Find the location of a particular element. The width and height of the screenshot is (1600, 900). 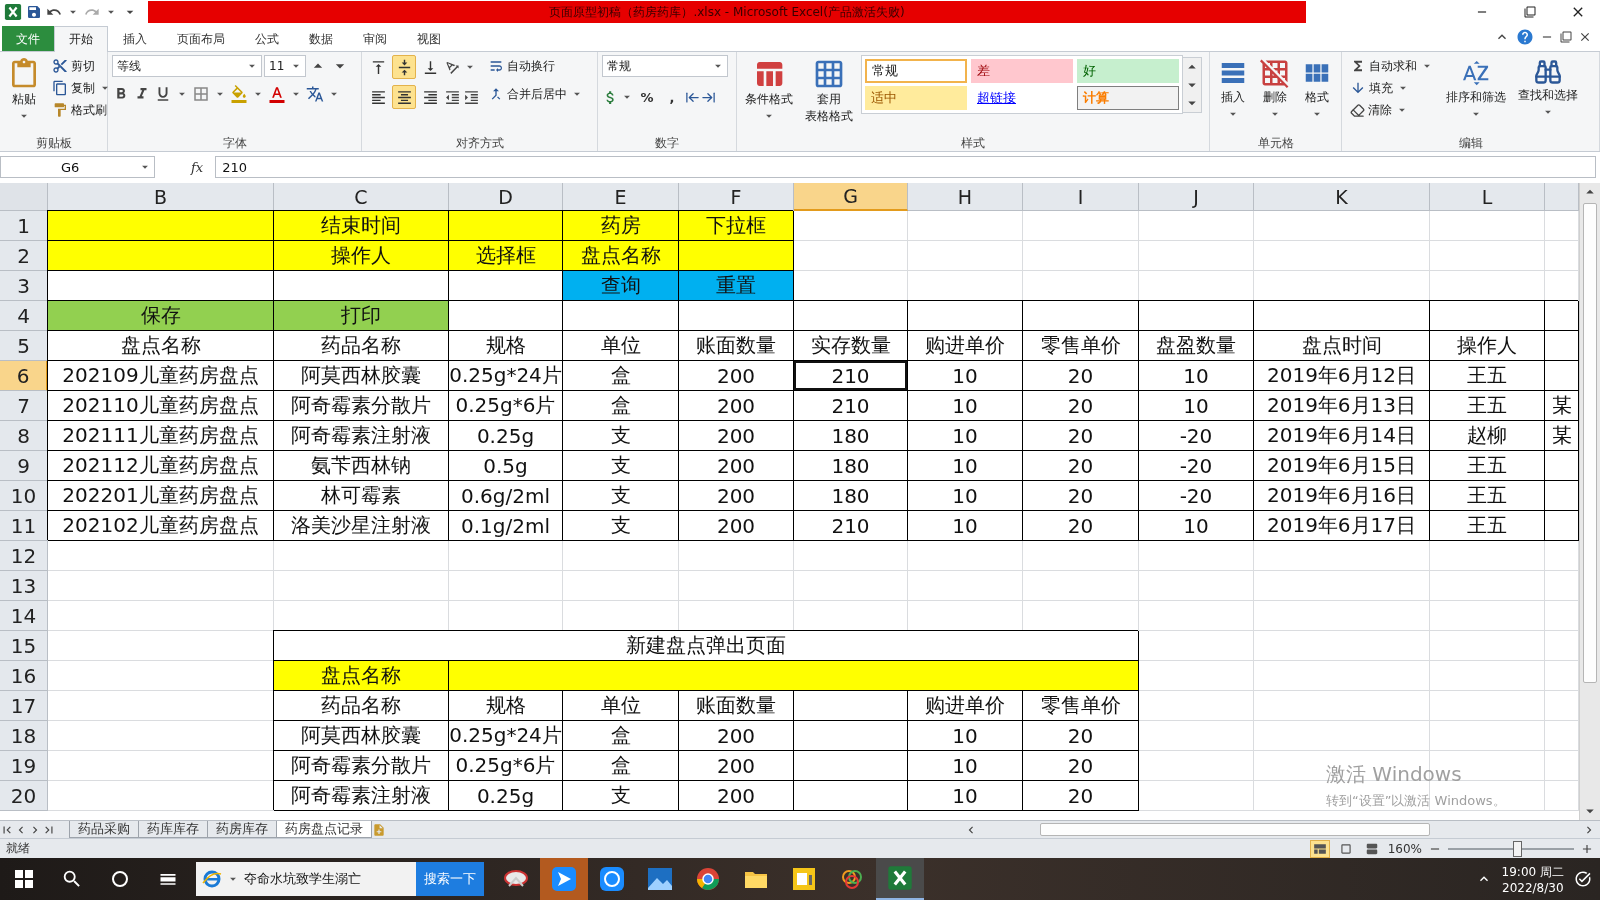

row-header: 11 is located at coordinates (24, 526).